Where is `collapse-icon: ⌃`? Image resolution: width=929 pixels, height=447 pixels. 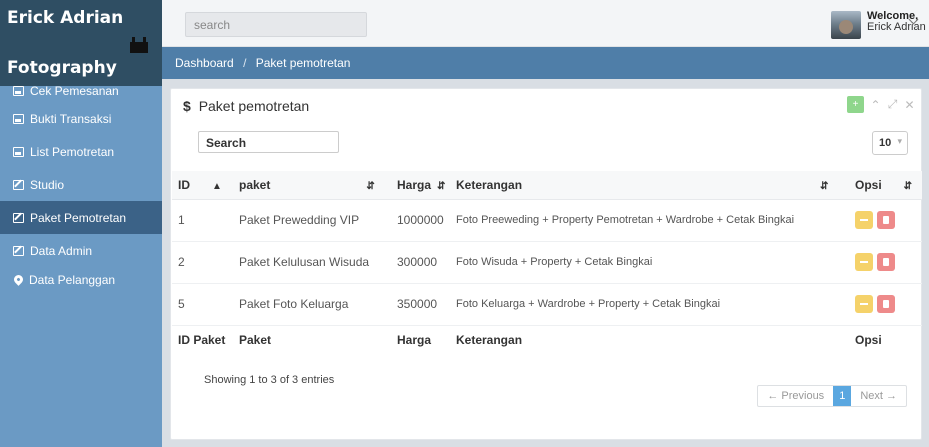
collapse-icon: ⌃ is located at coordinates (875, 105).